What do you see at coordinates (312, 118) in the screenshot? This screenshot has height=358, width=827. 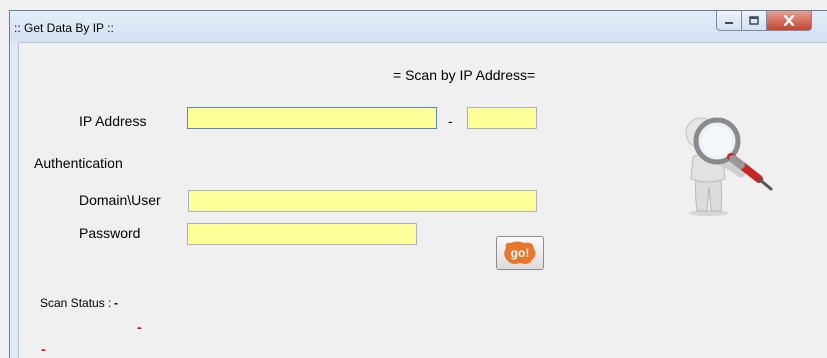 I see `ip-start-input` at bounding box center [312, 118].